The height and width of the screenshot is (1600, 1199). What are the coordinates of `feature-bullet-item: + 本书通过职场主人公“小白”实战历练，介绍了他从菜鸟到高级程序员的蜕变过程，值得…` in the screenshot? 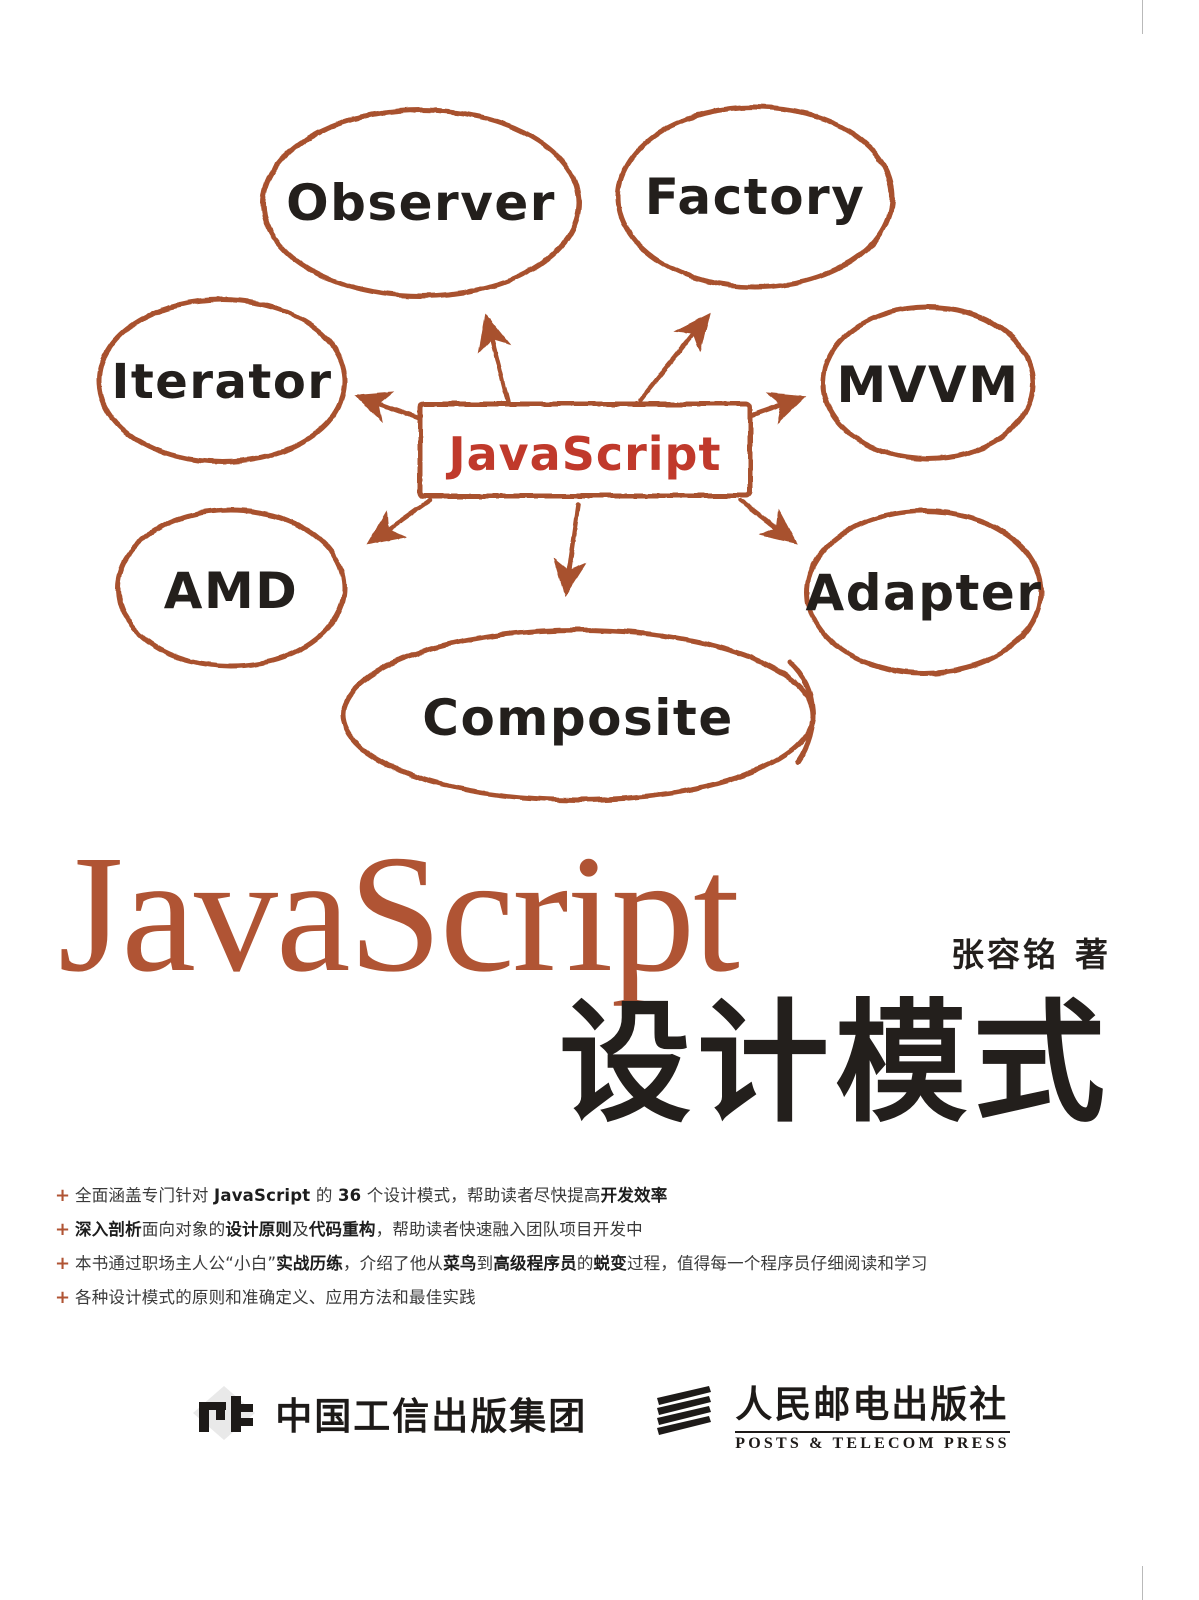 It's located at (595, 1267).